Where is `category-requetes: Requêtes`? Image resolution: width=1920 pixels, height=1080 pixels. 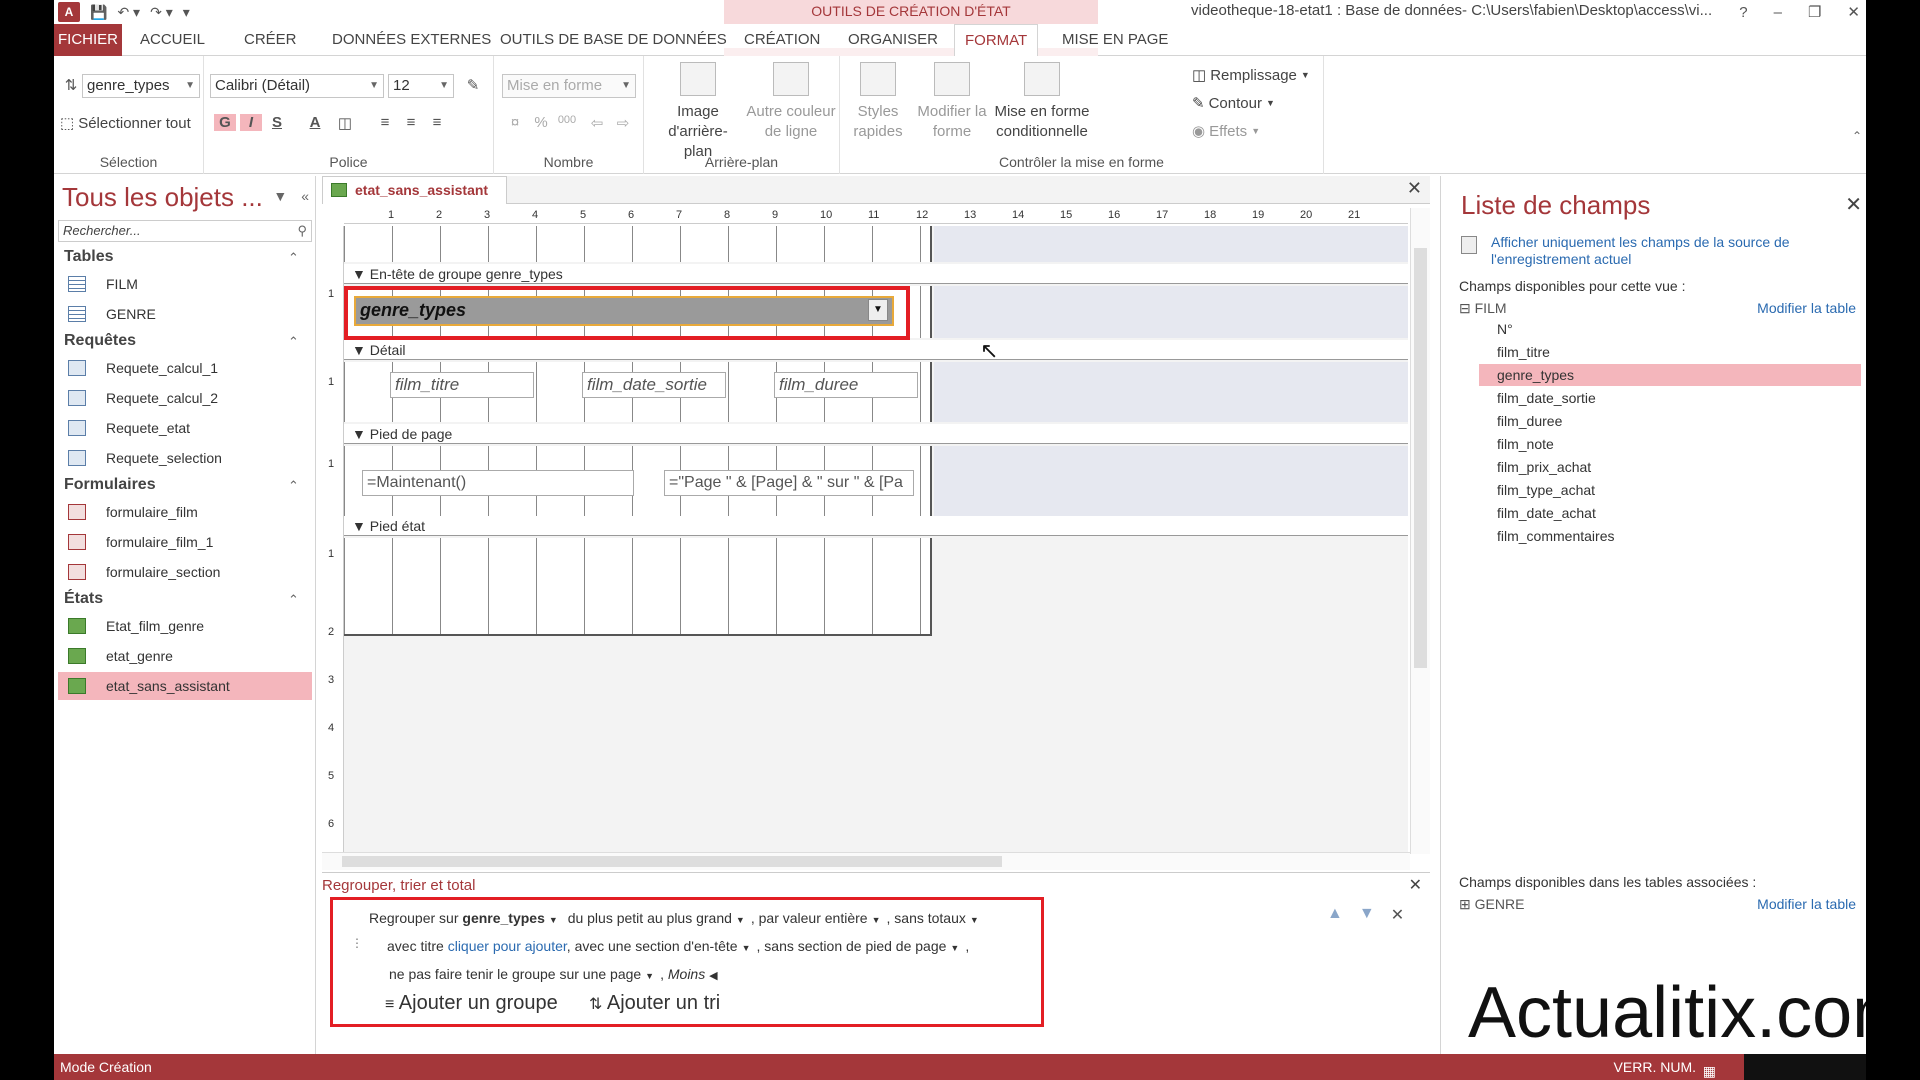 category-requetes: Requêtes is located at coordinates (100, 341).